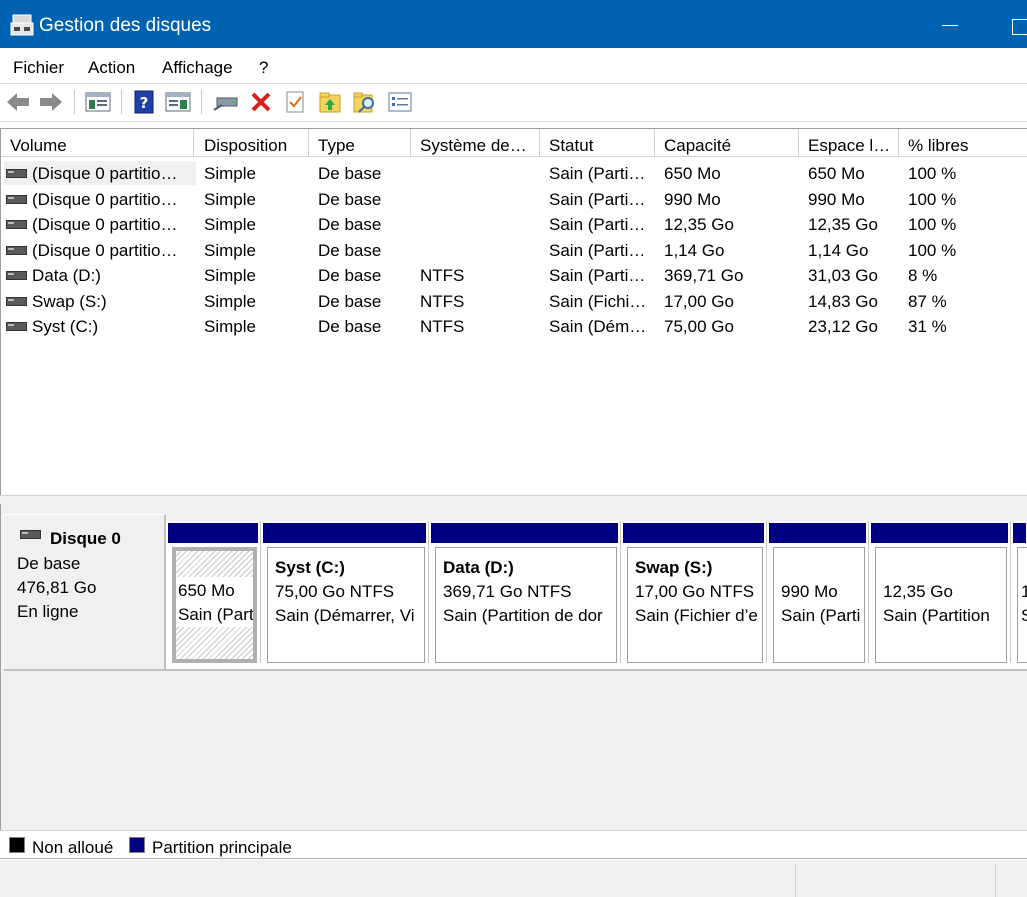 The image size is (1027, 897). I want to click on disk-info-panel: Disque 0 De base 476,81 Go En ligne, so click(84, 592).